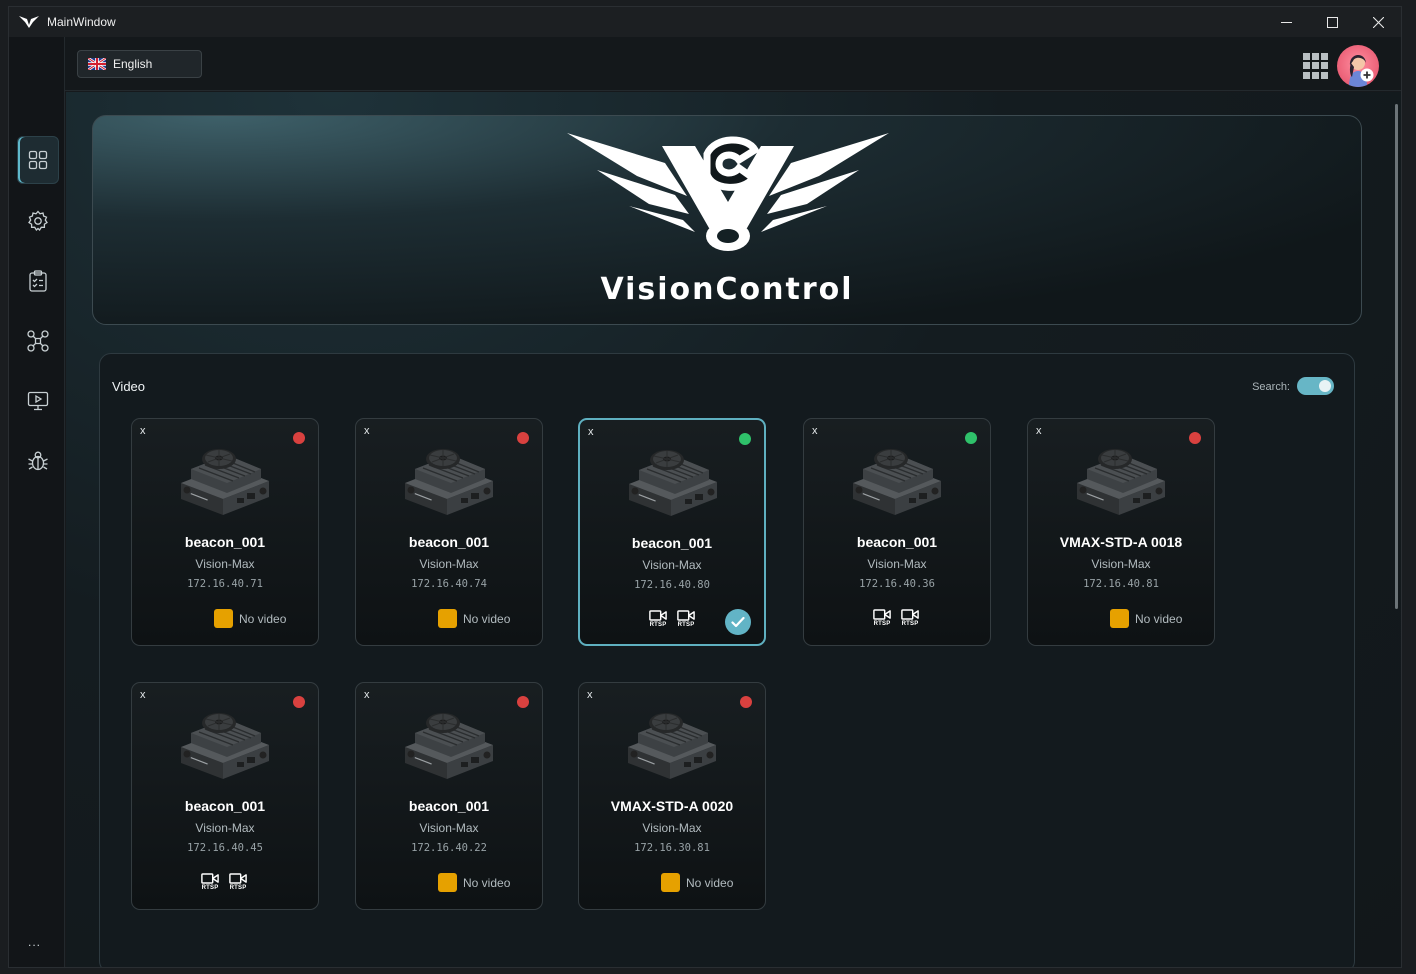  What do you see at coordinates (81, 22) in the screenshot?
I see `window-title: MainWindow` at bounding box center [81, 22].